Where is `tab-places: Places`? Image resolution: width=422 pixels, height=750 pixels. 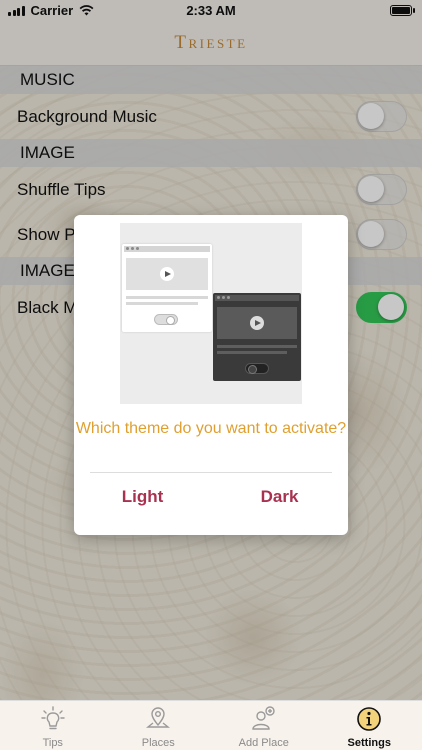
tab-places: Places is located at coordinates (159, 725).